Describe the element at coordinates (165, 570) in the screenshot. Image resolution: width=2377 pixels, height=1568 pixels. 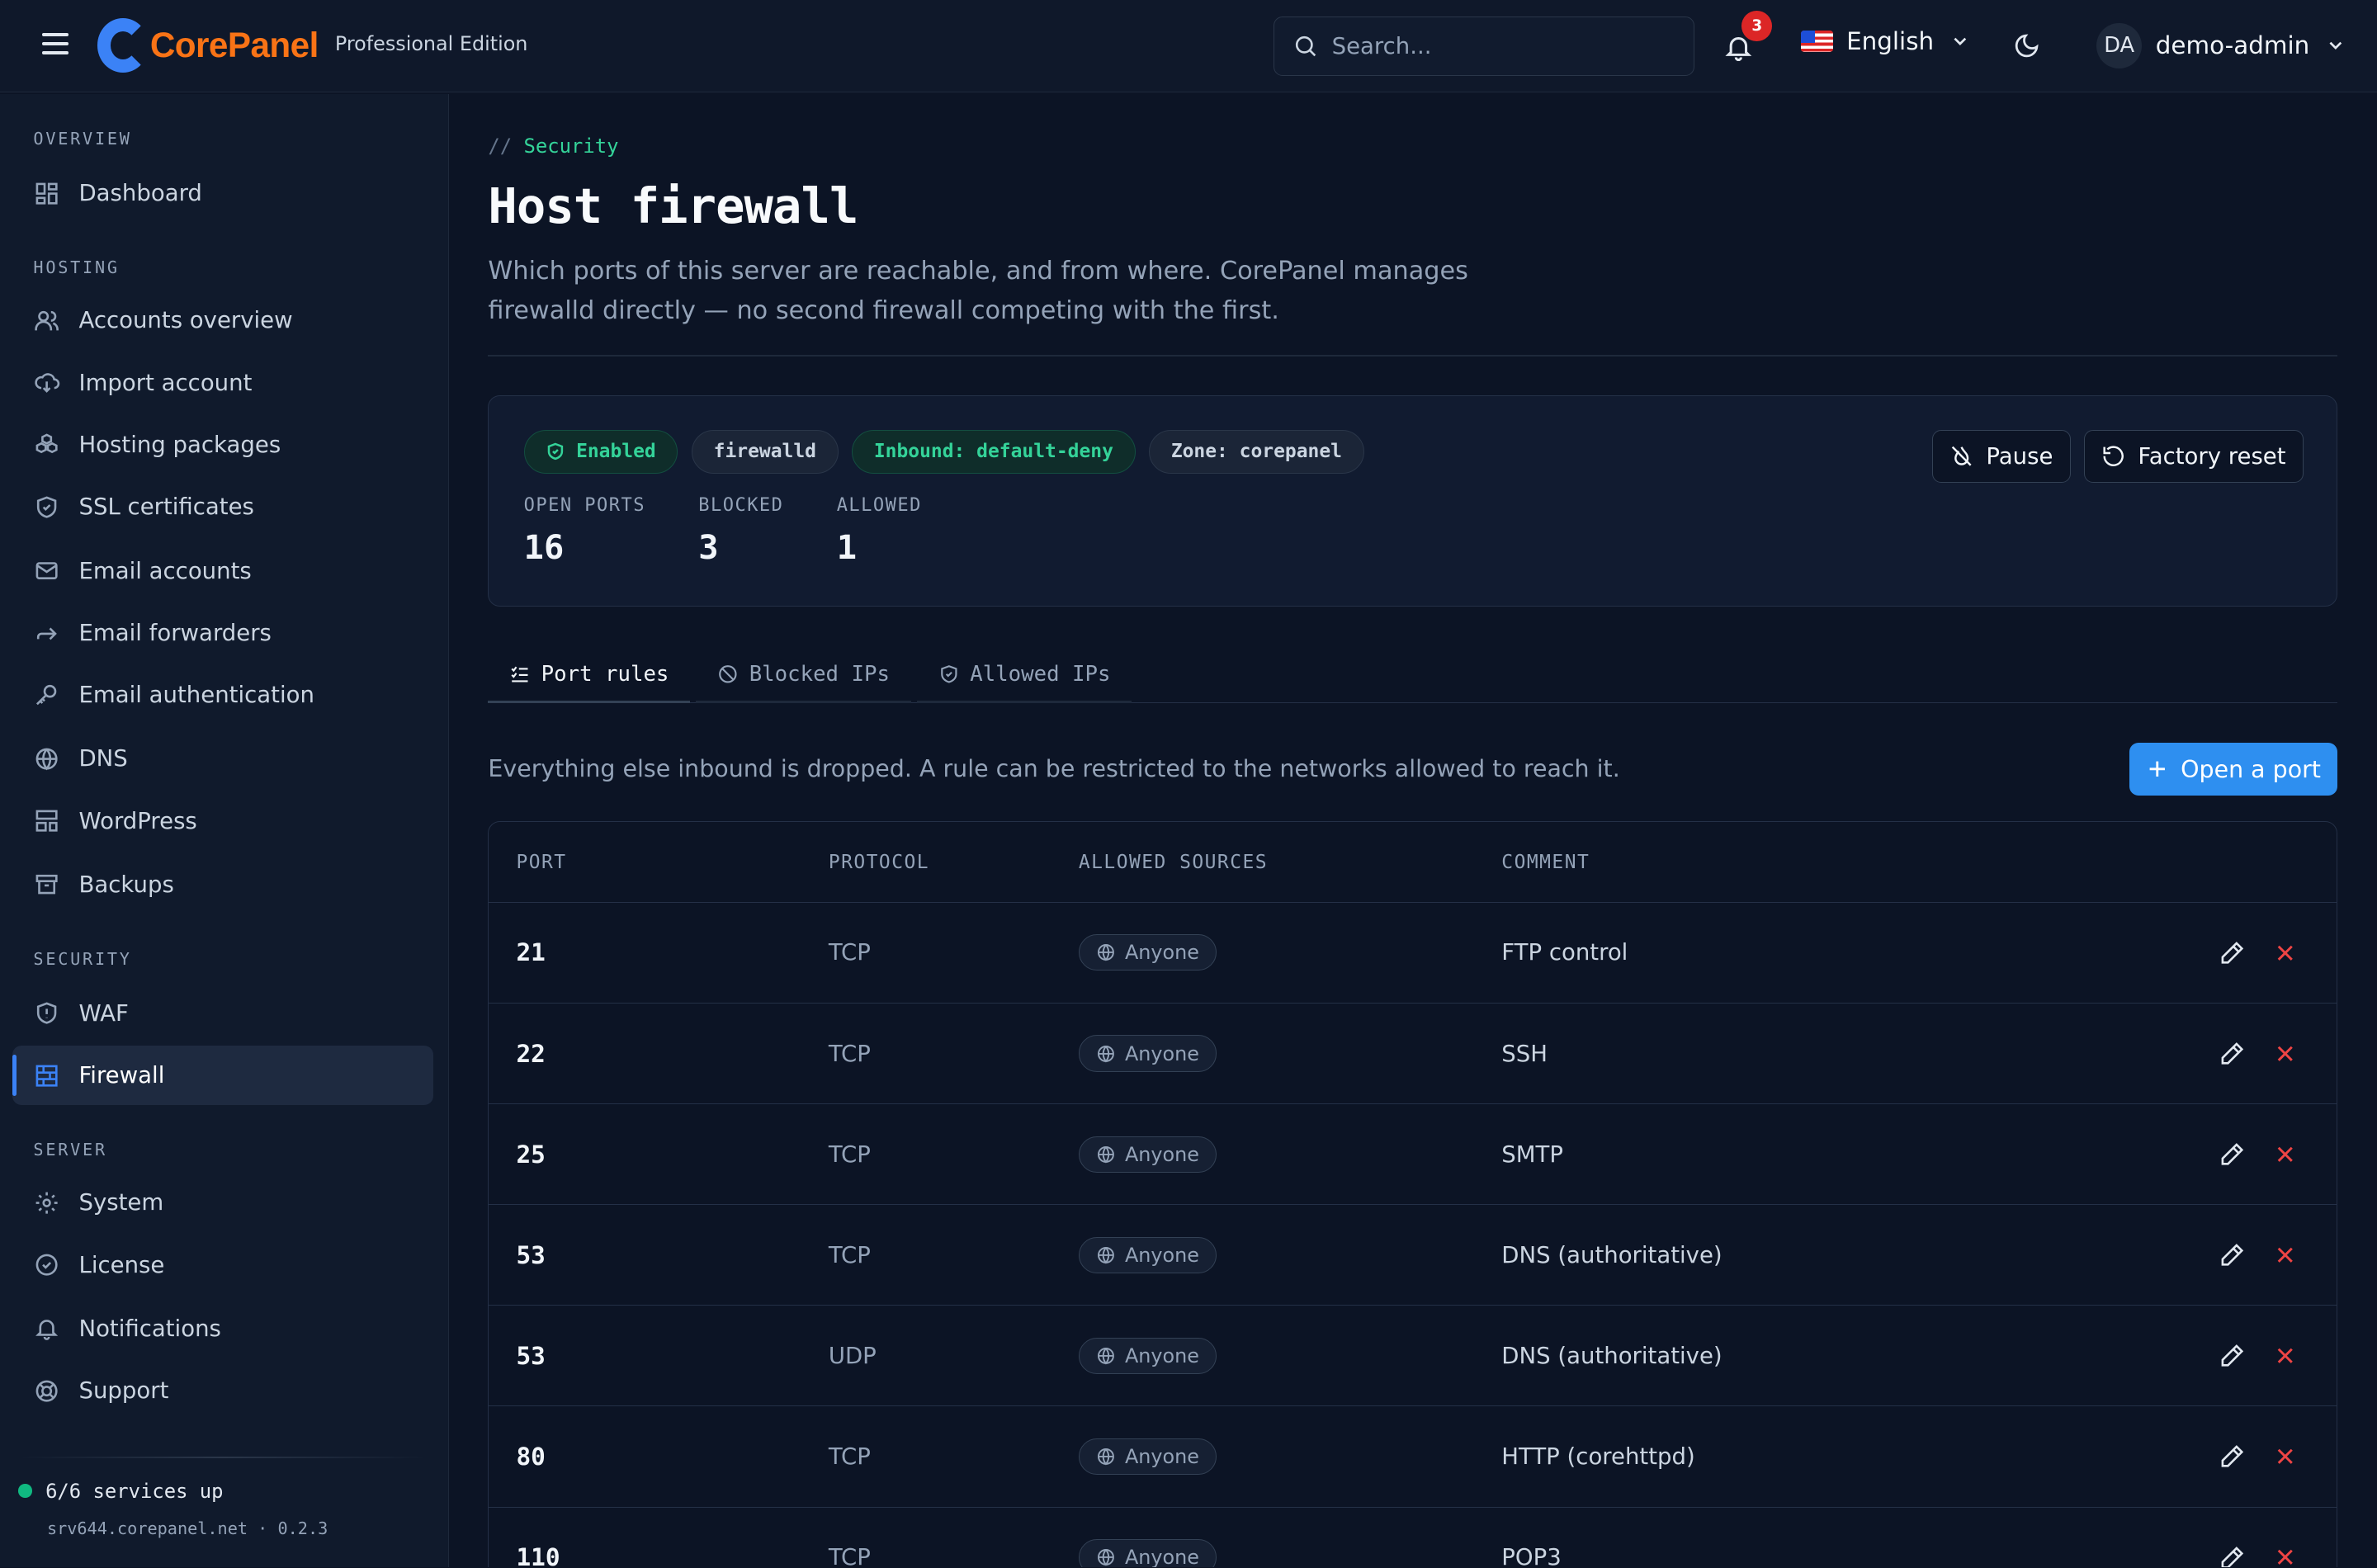
I see `sidebar-item-label: Email accounts` at that location.